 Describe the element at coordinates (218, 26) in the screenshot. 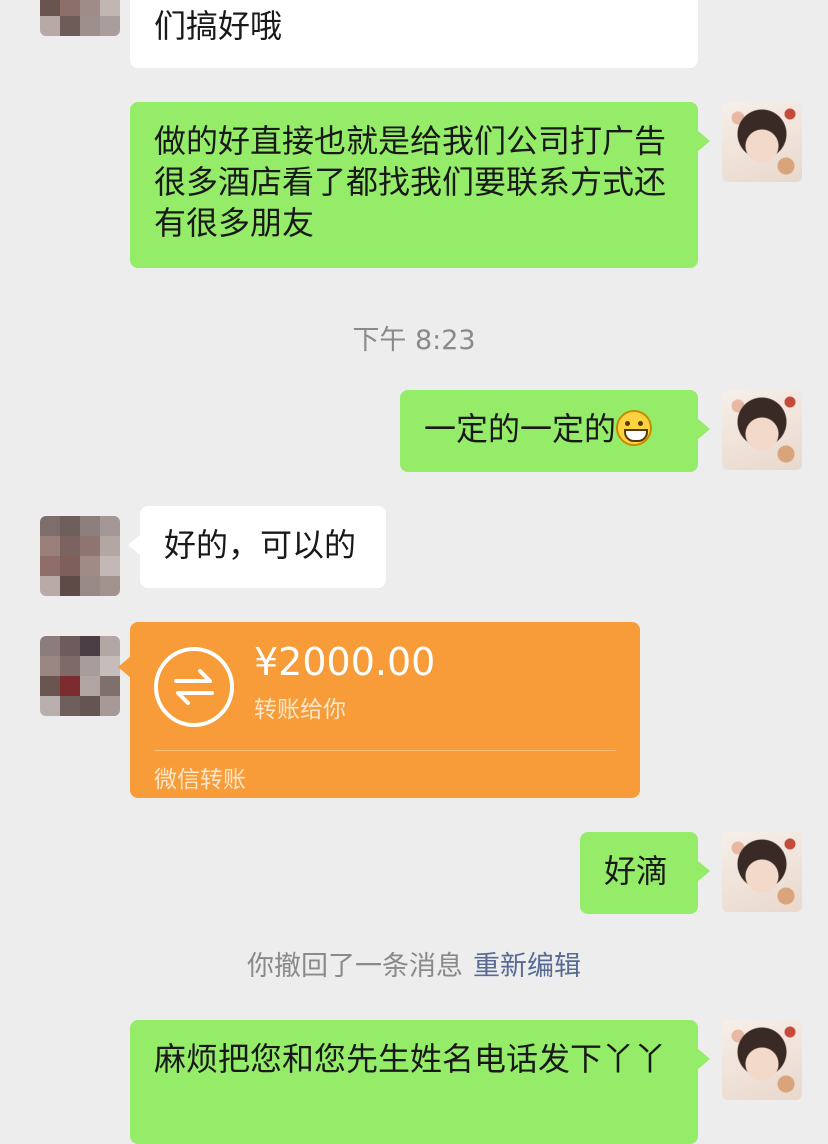

I see `message-text: 们搞好哦` at that location.